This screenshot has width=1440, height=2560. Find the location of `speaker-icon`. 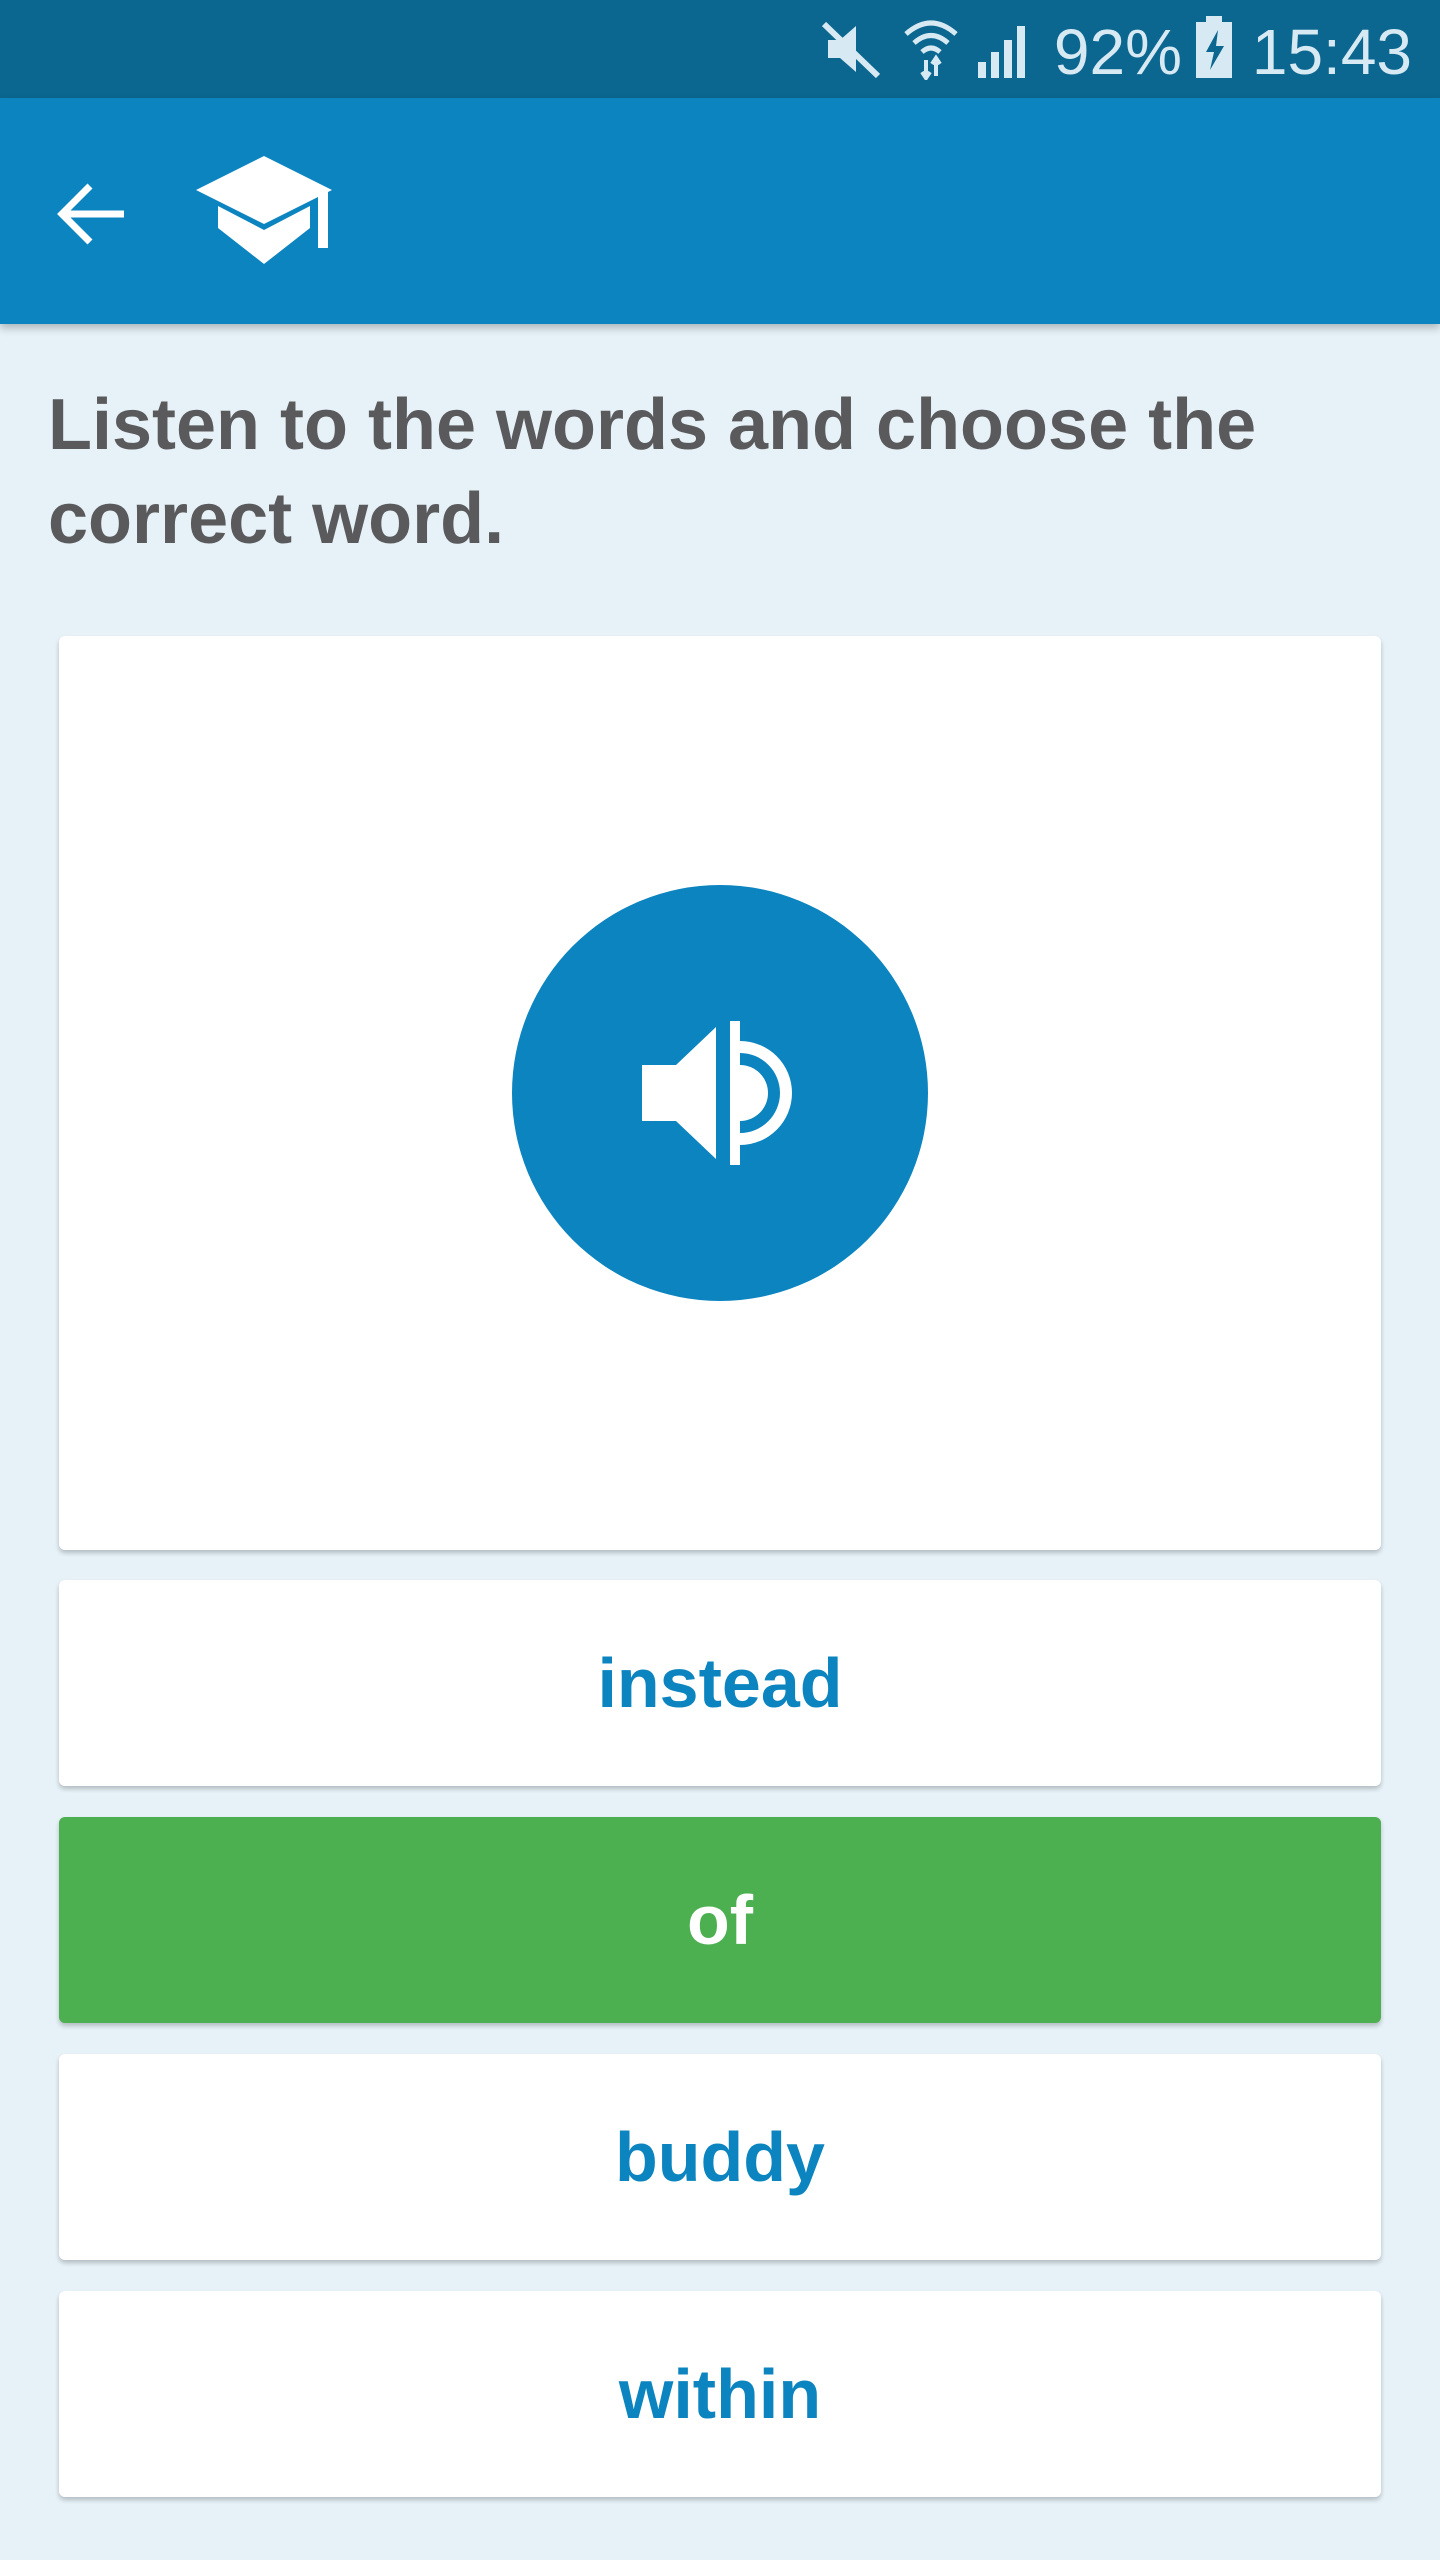

speaker-icon is located at coordinates (717, 1093).